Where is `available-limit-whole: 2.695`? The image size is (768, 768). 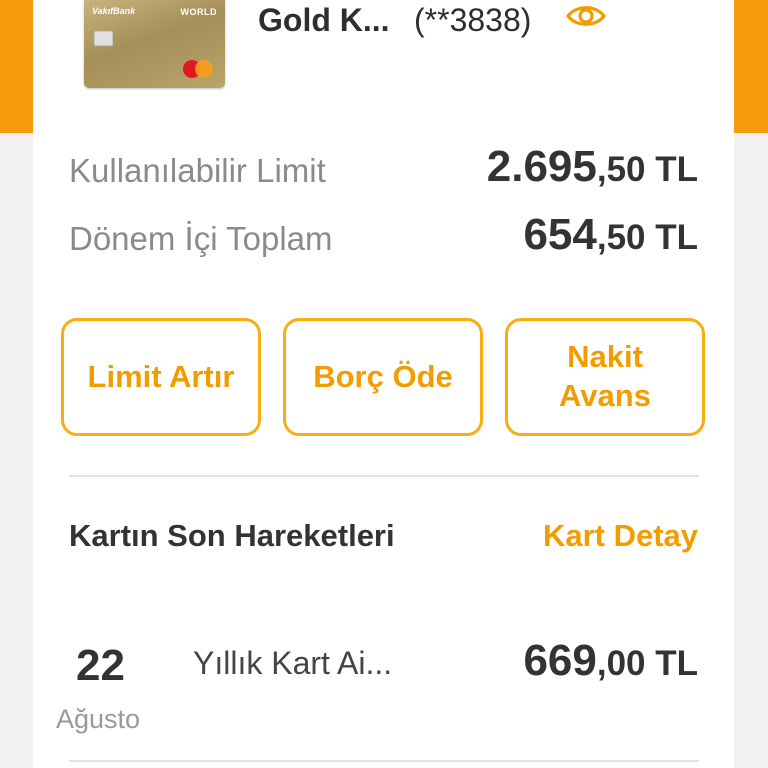 available-limit-whole: 2.695 is located at coordinates (541, 166).